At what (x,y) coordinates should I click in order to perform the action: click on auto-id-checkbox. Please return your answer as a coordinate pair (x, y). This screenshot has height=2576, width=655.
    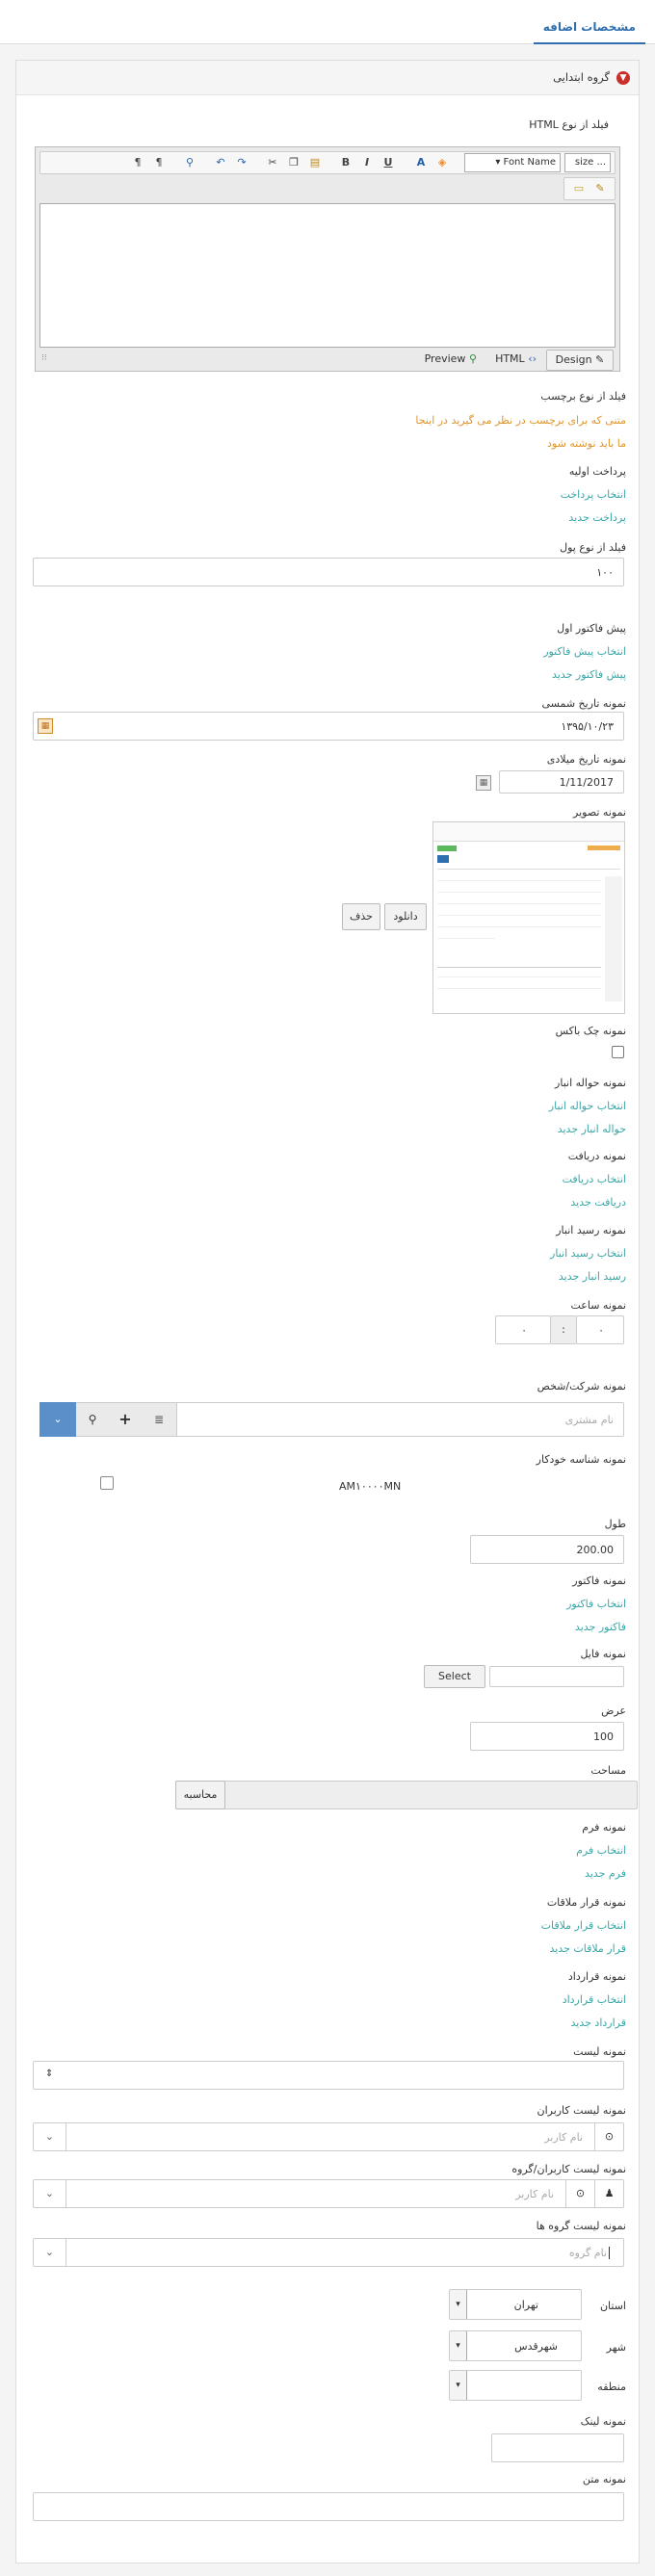
    Looking at the image, I should click on (107, 1483).